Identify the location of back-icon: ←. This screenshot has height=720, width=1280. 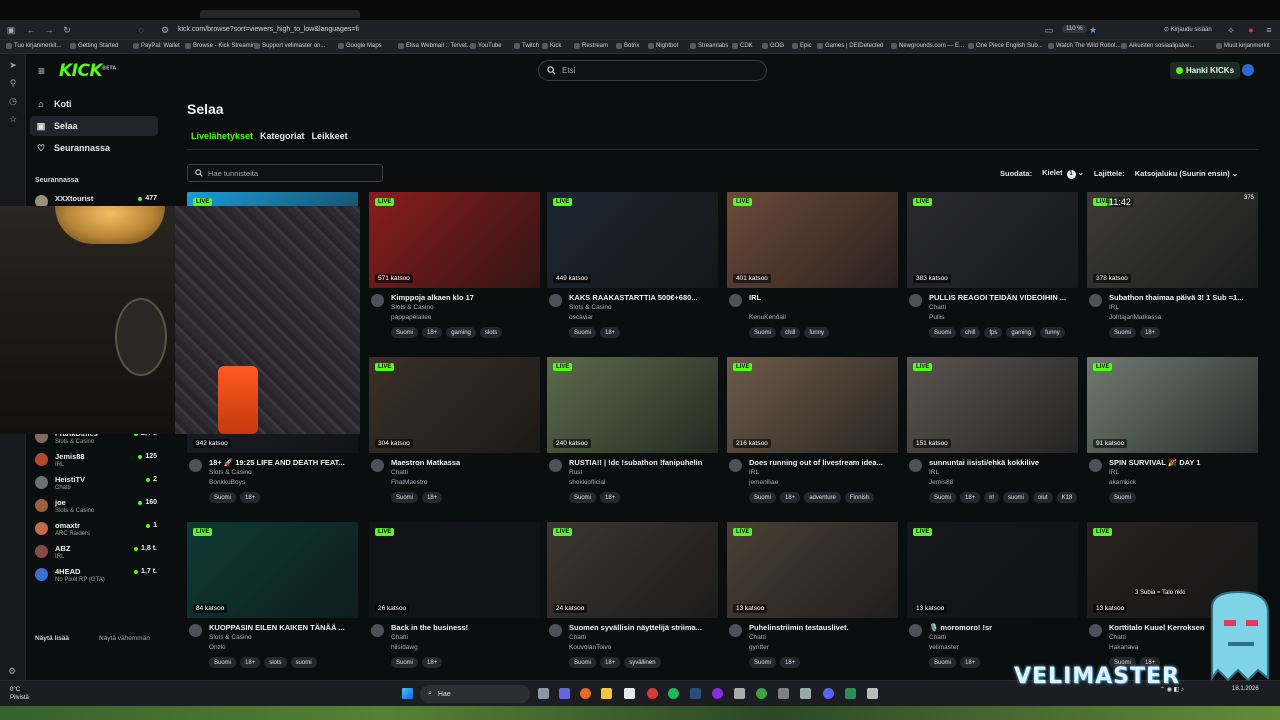
(31, 30).